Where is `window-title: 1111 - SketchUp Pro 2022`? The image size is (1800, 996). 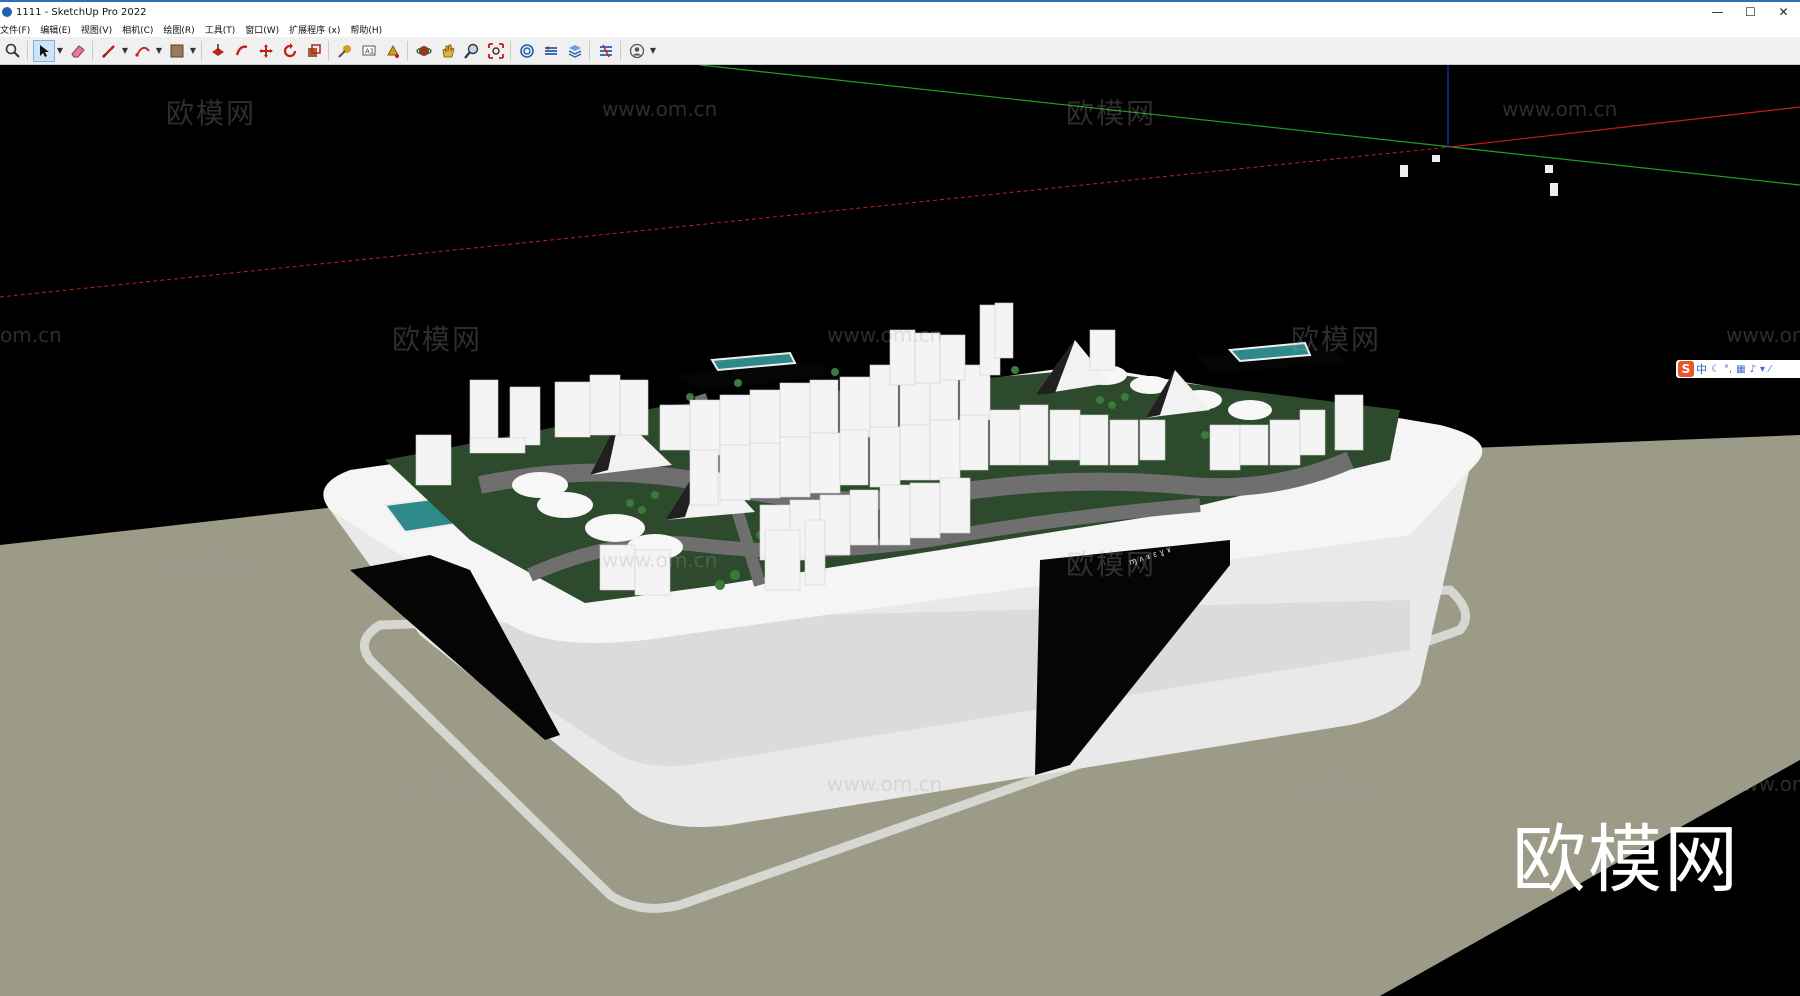 window-title: 1111 - SketchUp Pro 2022 is located at coordinates (81, 12).